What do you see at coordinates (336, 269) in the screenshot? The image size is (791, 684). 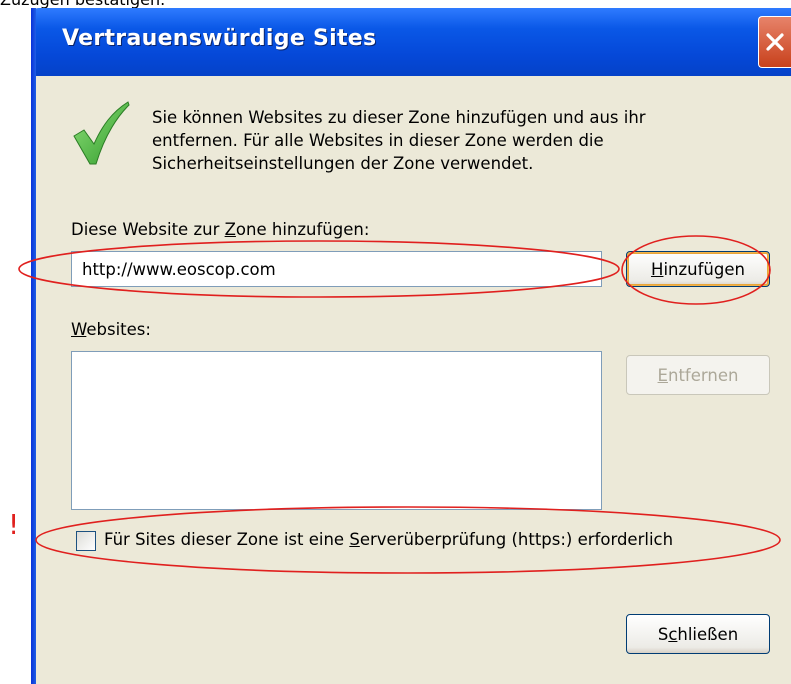 I see `site-url-input` at bounding box center [336, 269].